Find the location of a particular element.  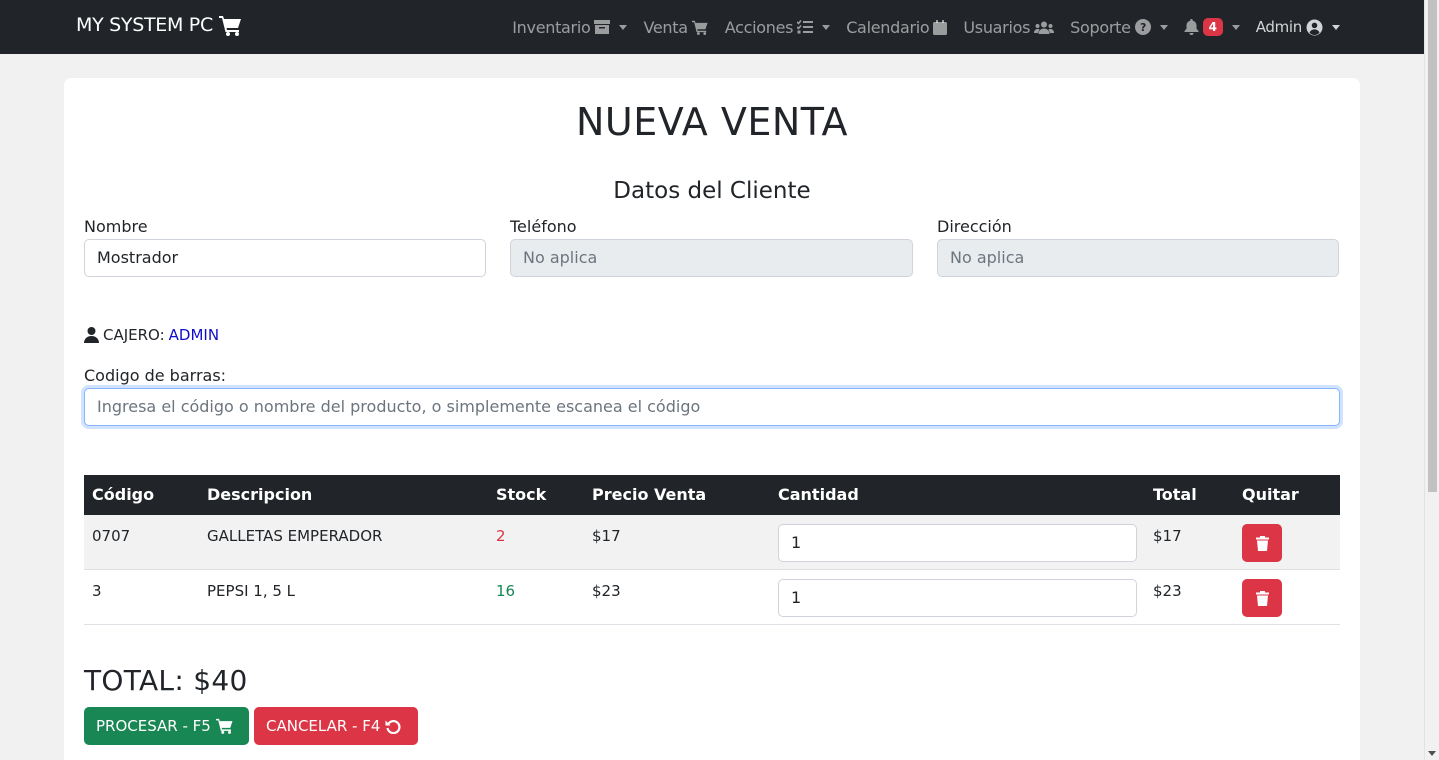

cancel-sale-button: CANCELAR - F4 is located at coordinates (336, 726).